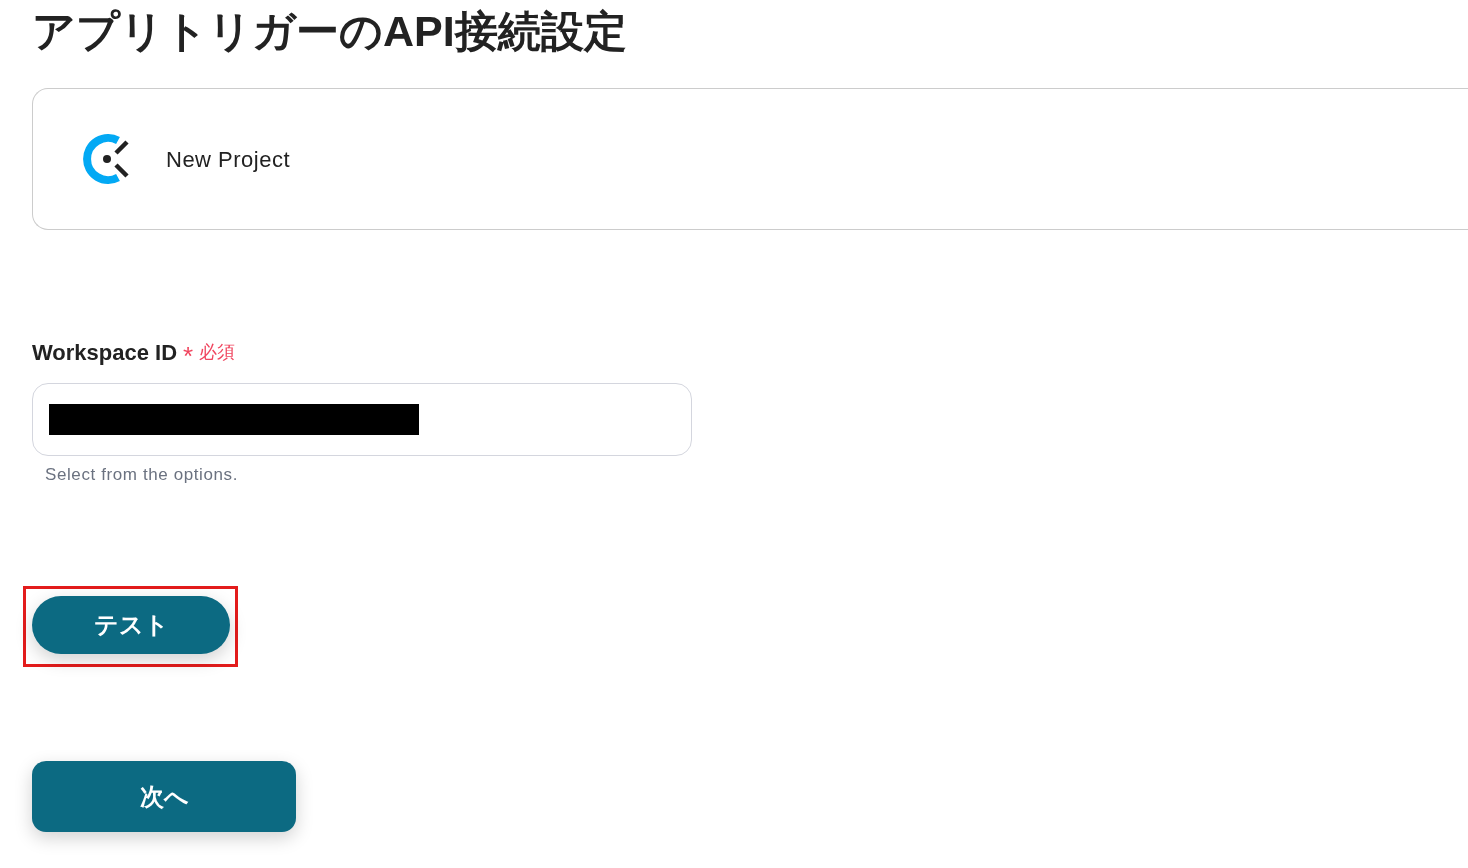  Describe the element at coordinates (105, 352) in the screenshot. I see `field-label: Workspace ID` at that location.